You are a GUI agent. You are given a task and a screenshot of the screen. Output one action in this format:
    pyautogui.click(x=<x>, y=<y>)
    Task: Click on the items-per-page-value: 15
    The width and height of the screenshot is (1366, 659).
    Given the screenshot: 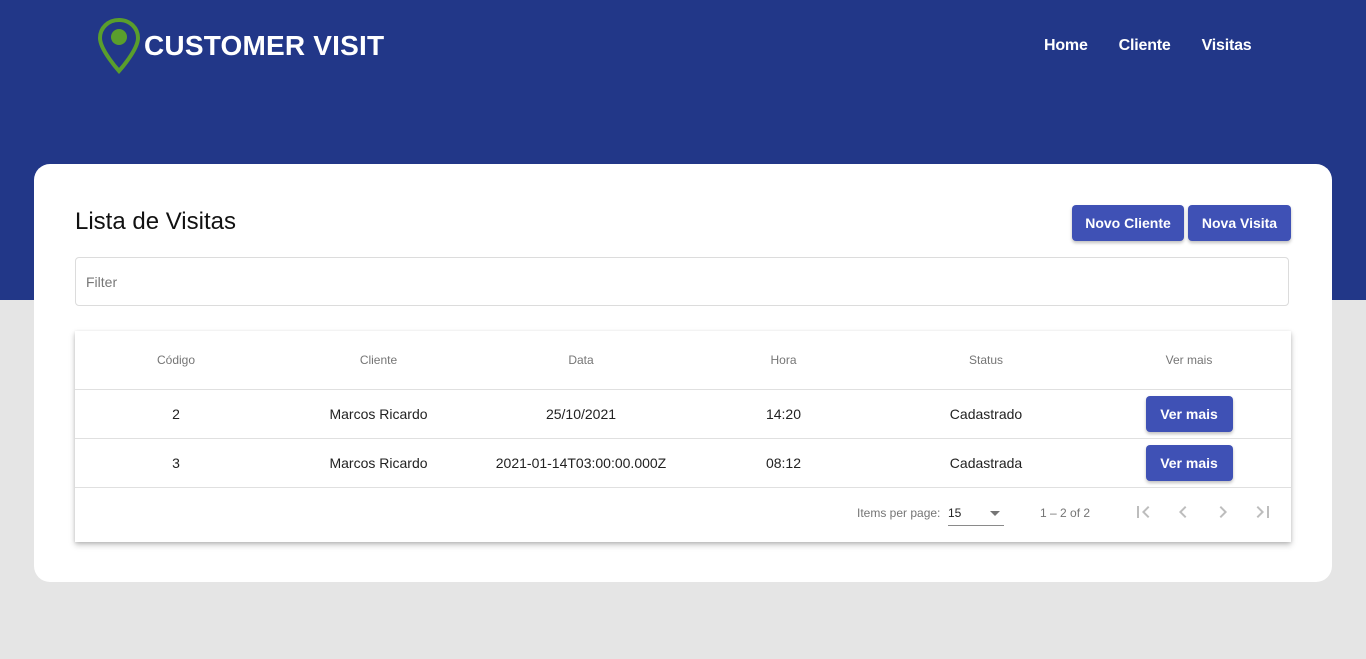 What is the action you would take?
    pyautogui.click(x=955, y=513)
    